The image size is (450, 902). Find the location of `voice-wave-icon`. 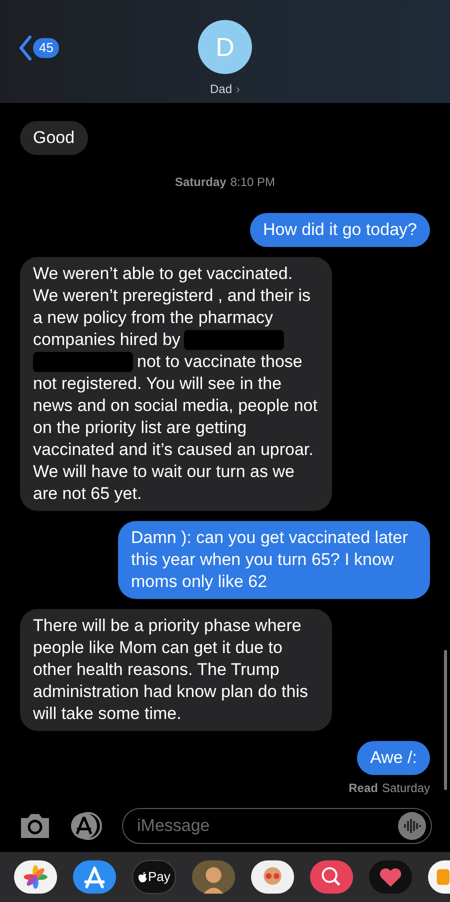

voice-wave-icon is located at coordinates (412, 826).